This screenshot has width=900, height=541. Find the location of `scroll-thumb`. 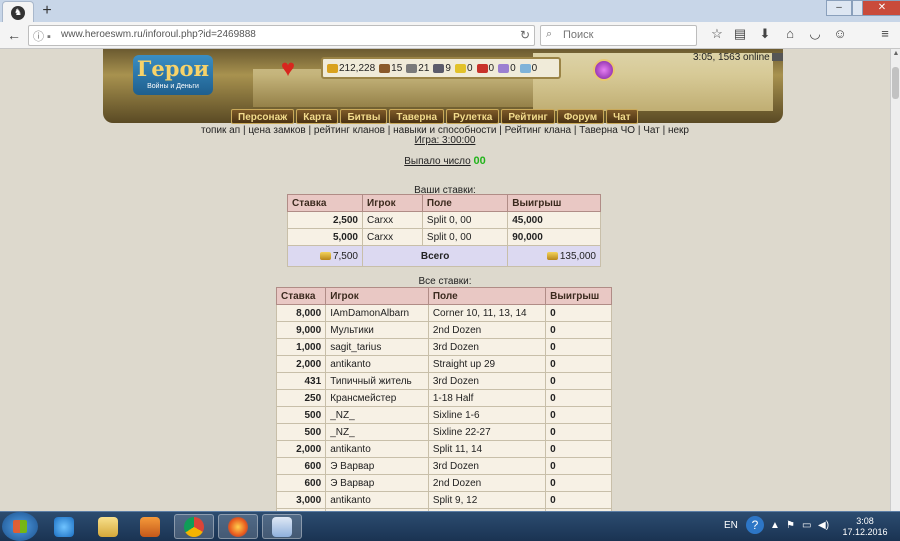

scroll-thumb is located at coordinates (895, 83).